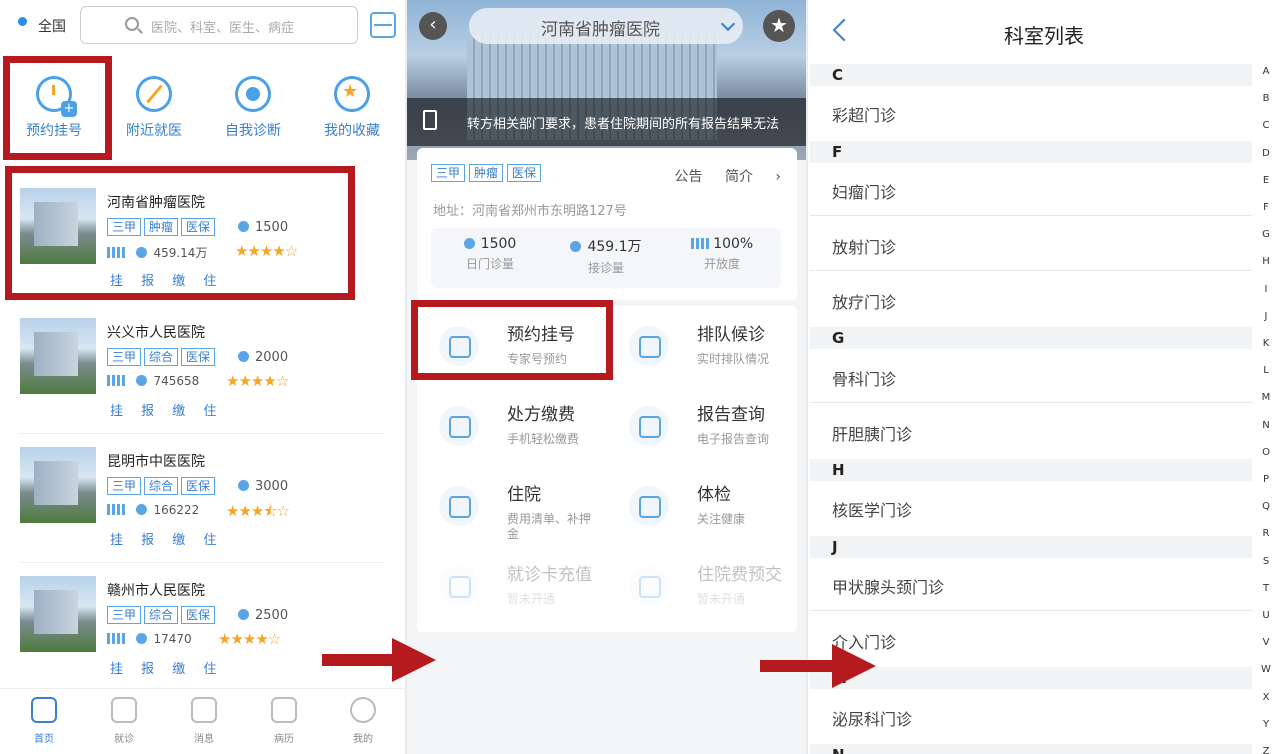  I want to click on department-item: 核医学门诊, so click(872, 509).